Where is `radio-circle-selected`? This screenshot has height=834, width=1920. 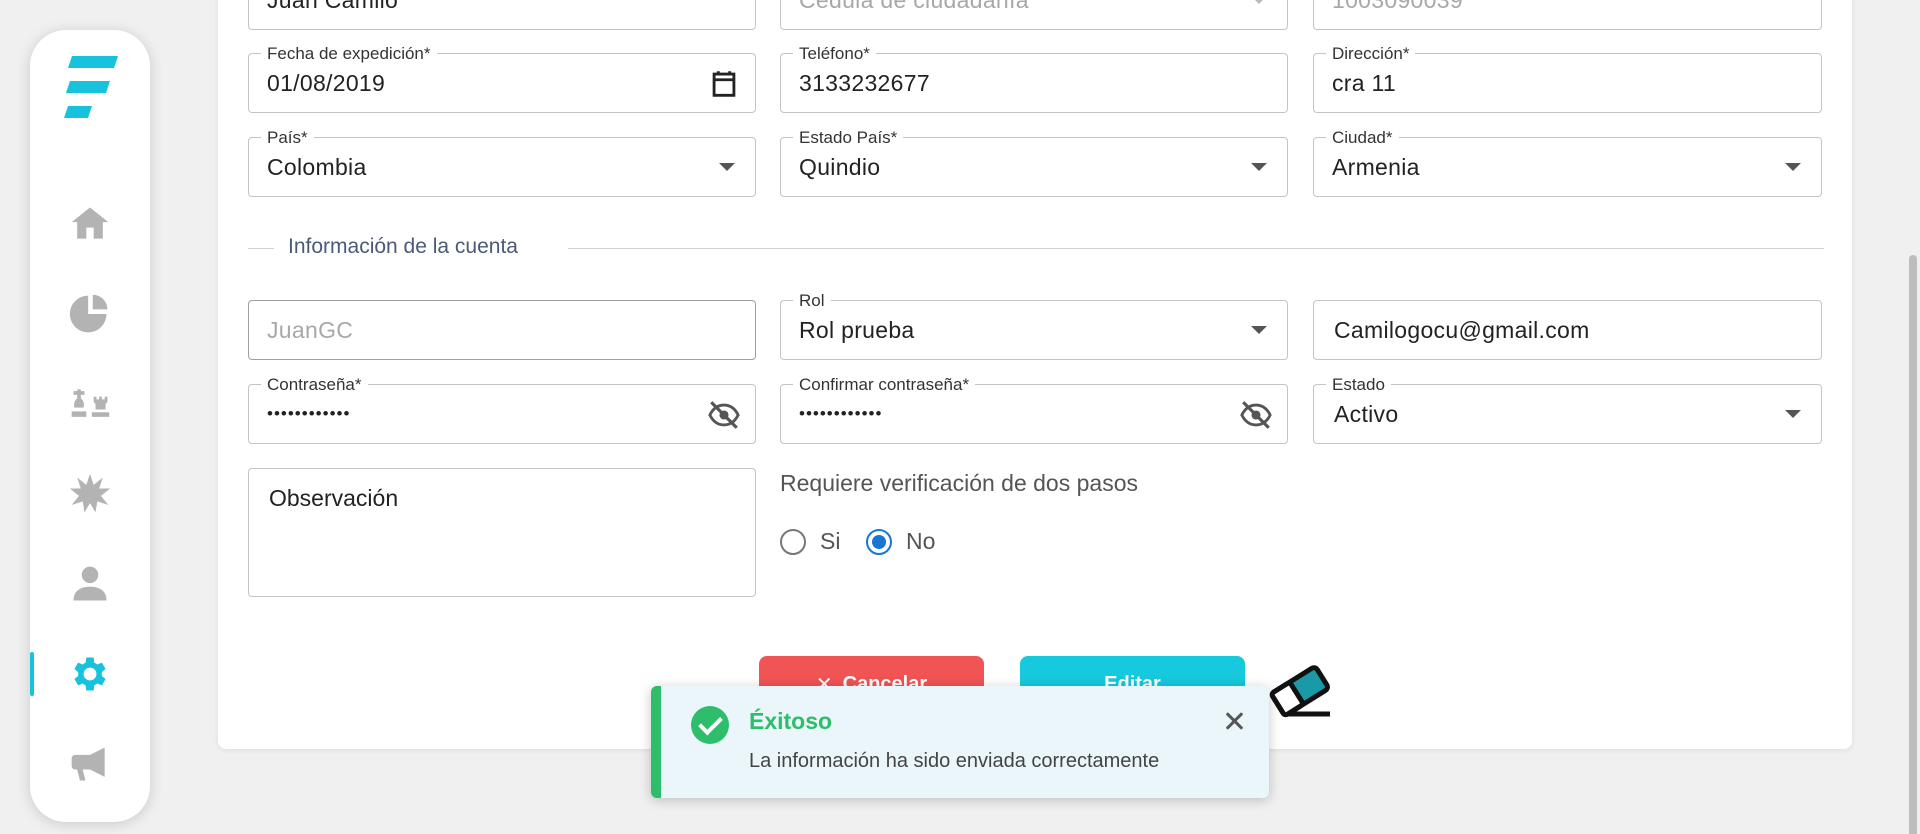 radio-circle-selected is located at coordinates (879, 541).